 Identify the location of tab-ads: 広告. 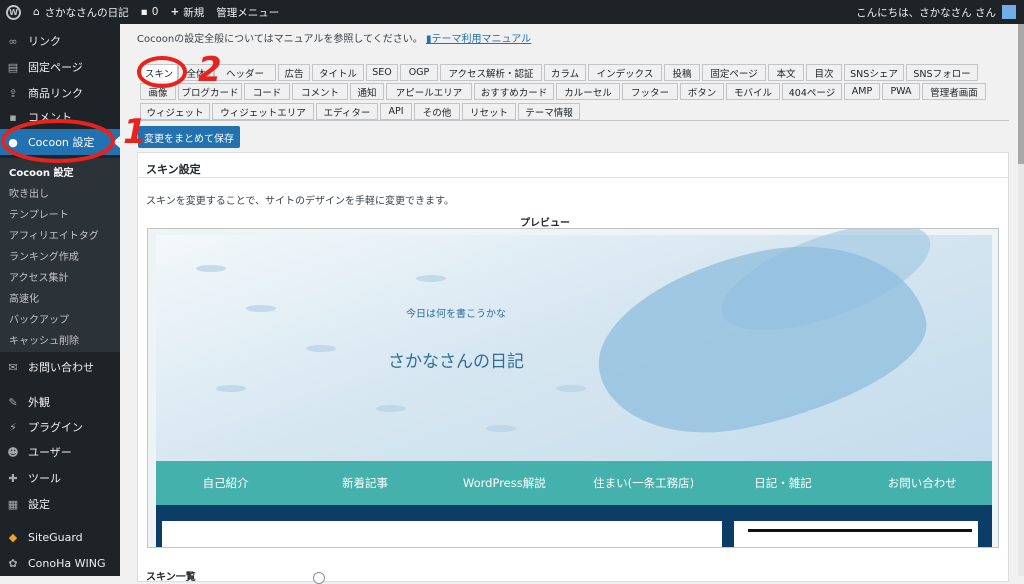
(294, 72).